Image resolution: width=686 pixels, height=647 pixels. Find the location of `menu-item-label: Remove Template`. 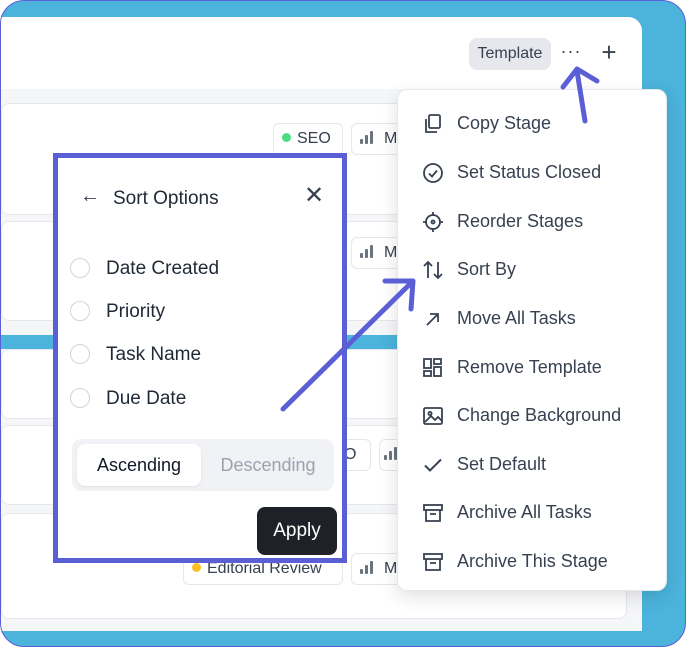

menu-item-label: Remove Template is located at coordinates (529, 367).